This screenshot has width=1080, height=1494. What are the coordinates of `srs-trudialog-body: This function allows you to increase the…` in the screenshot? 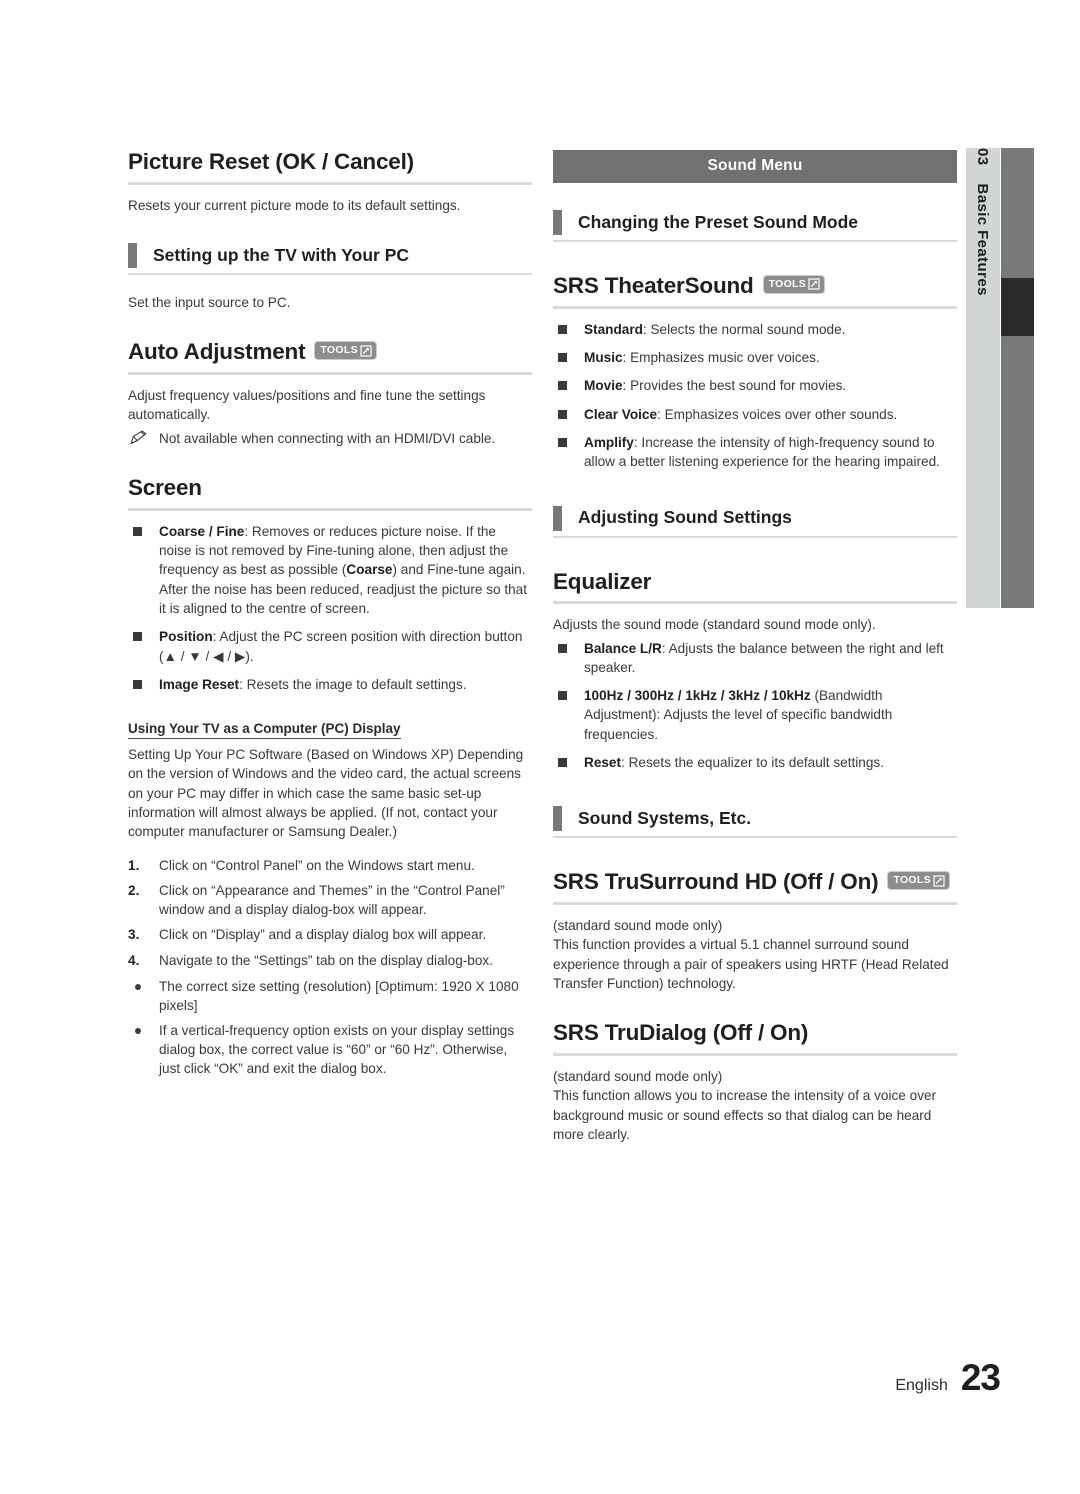 It's located at (745, 1115).